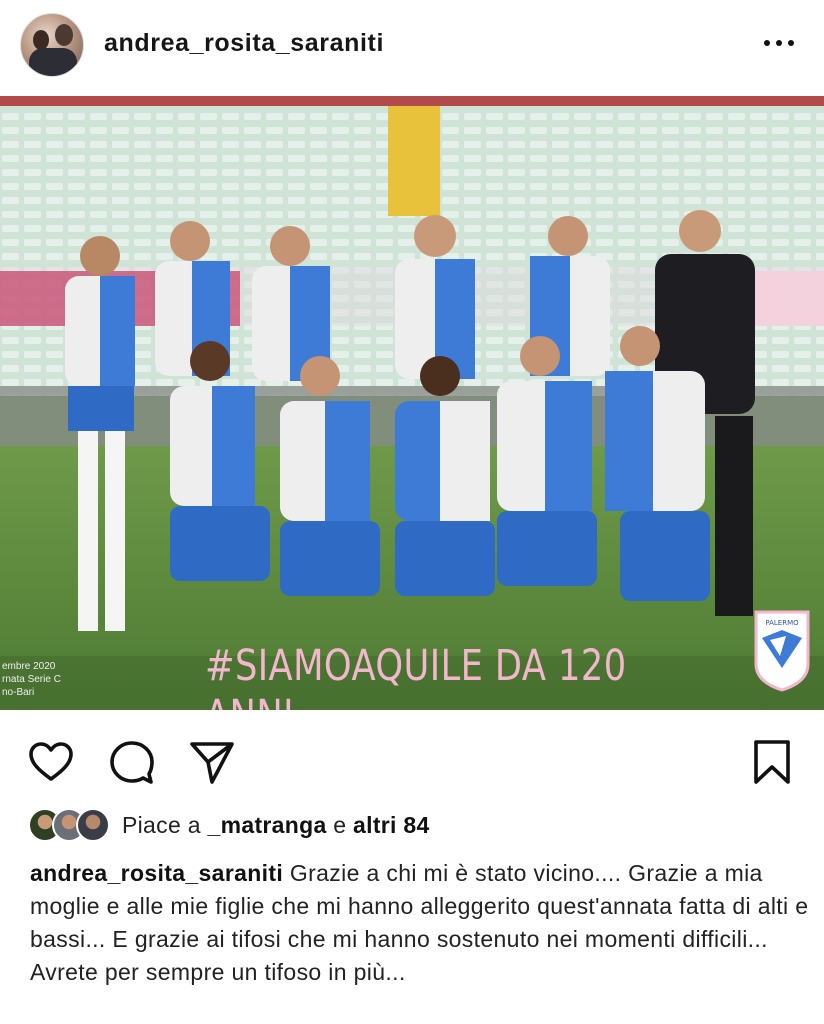  What do you see at coordinates (782, 623) in the screenshot?
I see `svg-text: PALERMO` at bounding box center [782, 623].